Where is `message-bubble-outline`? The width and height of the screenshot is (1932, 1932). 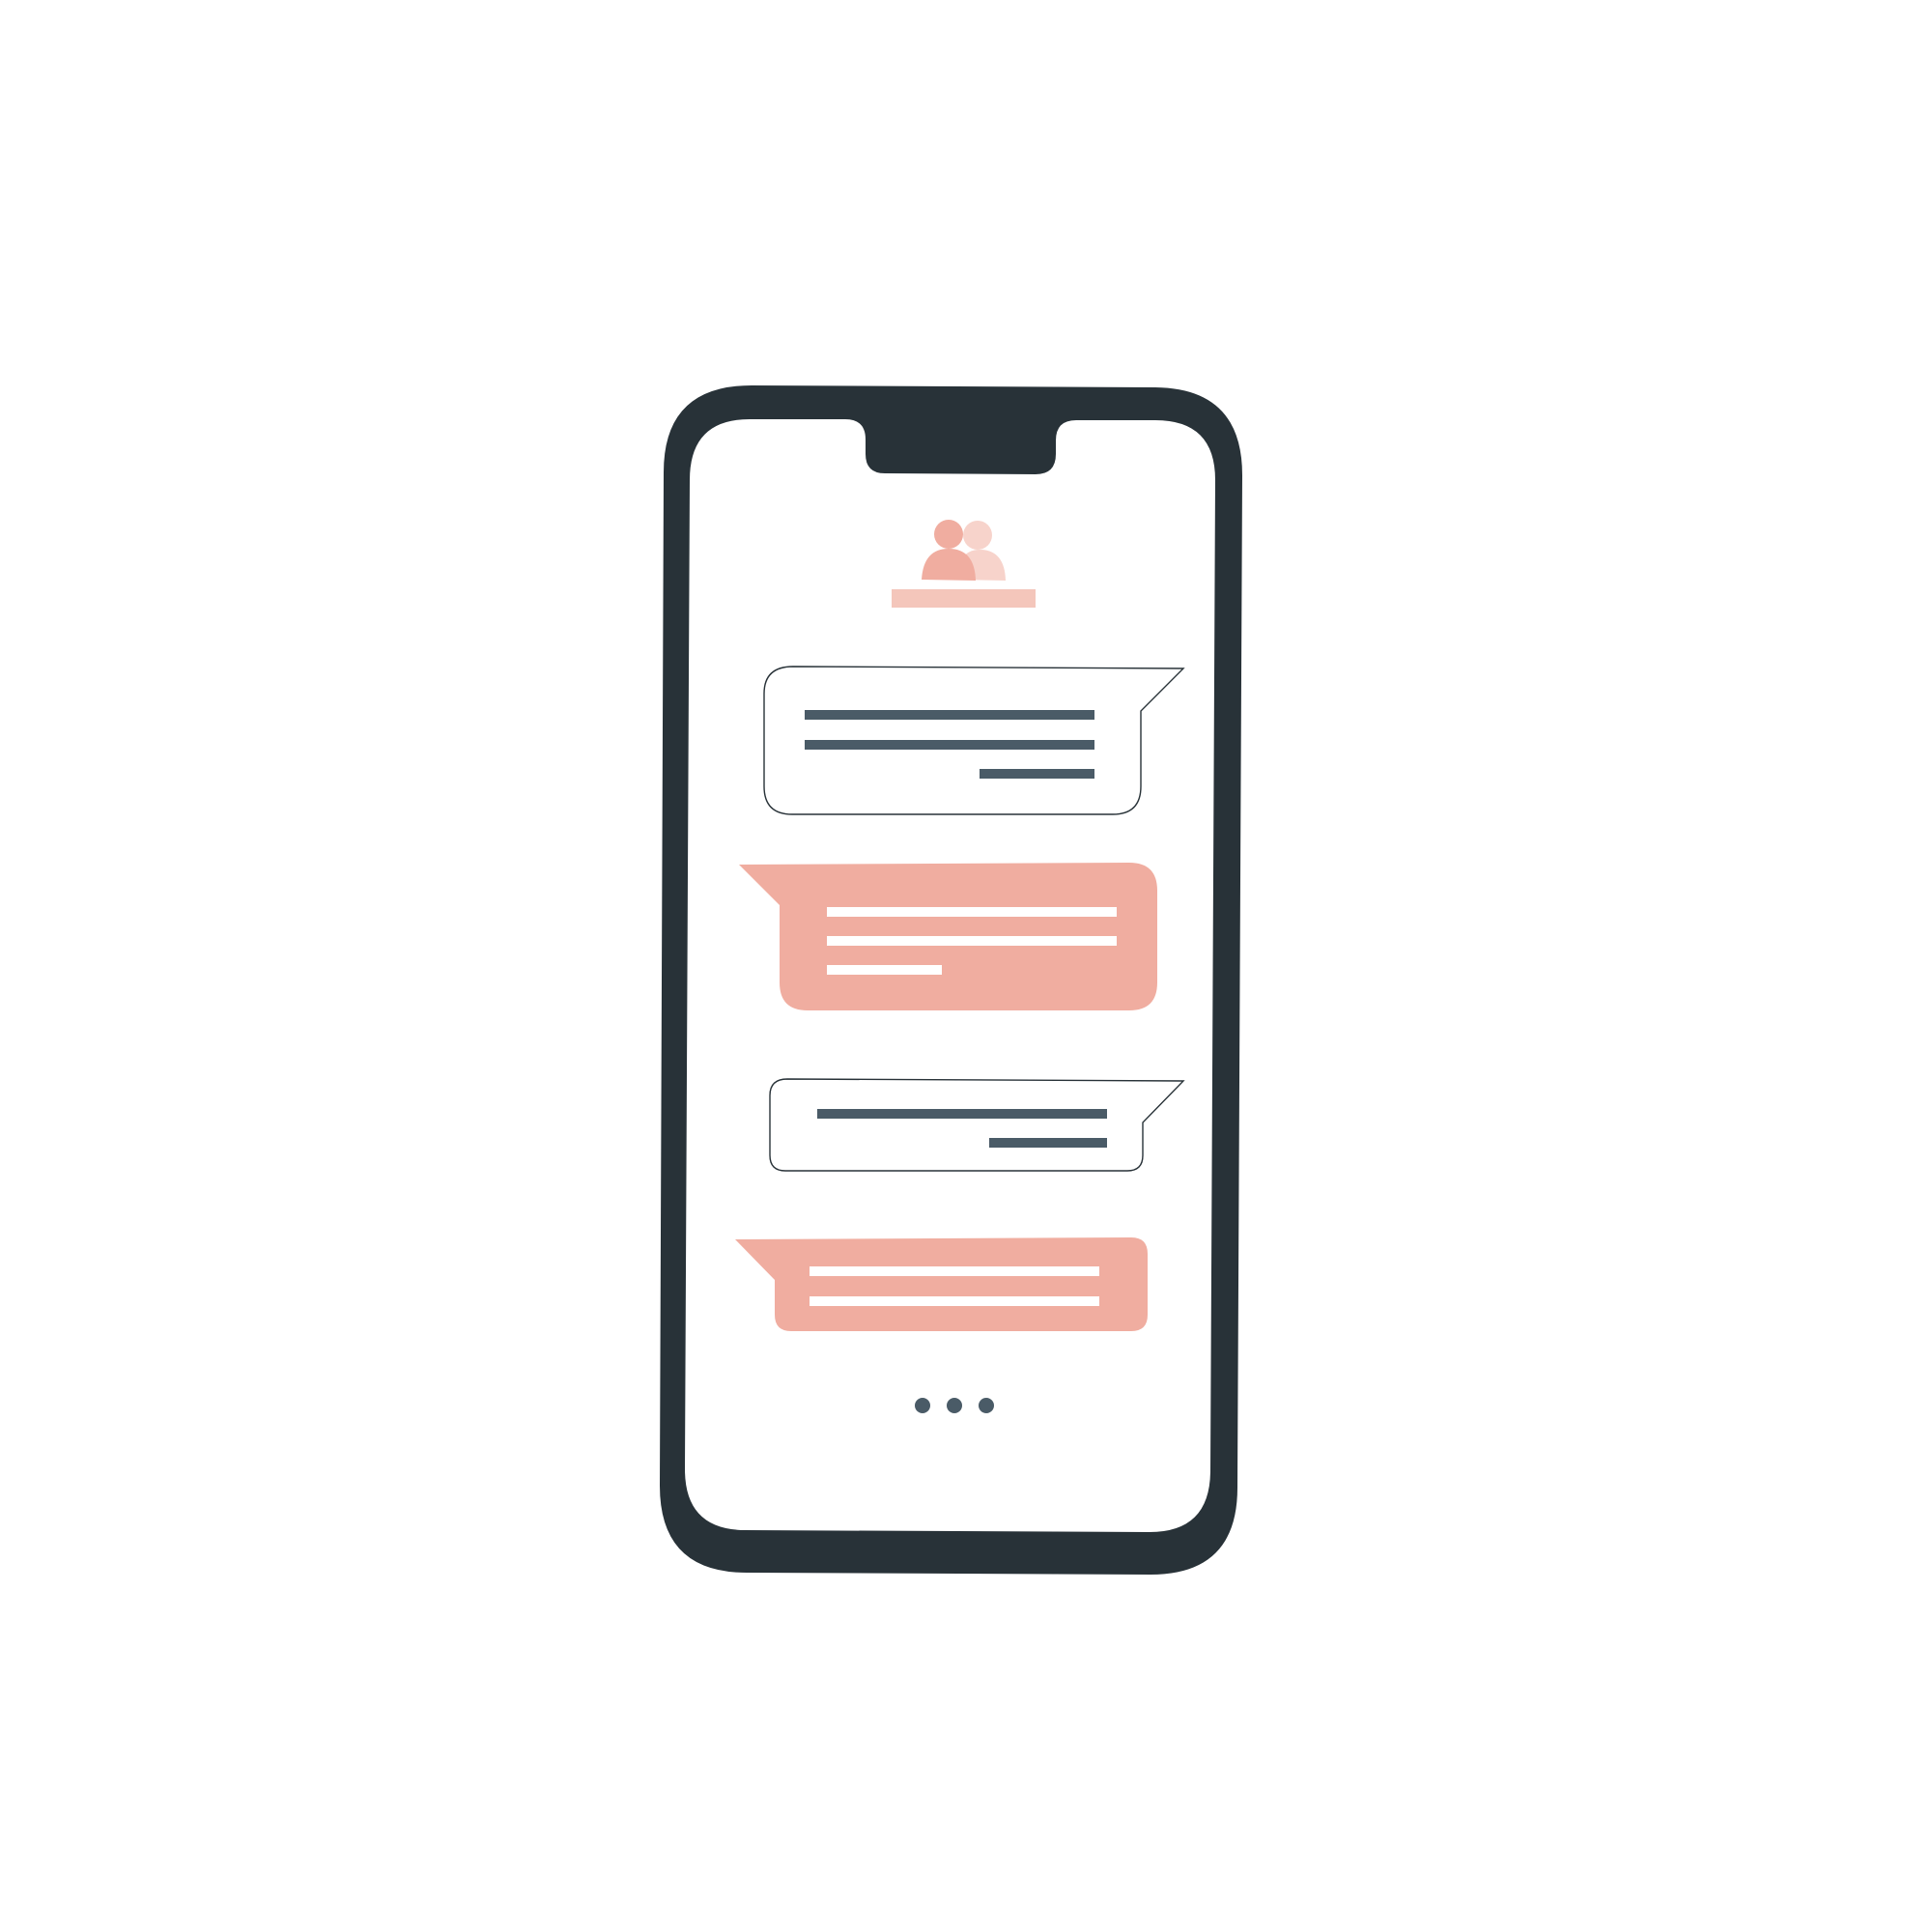 message-bubble-outline is located at coordinates (977, 1125).